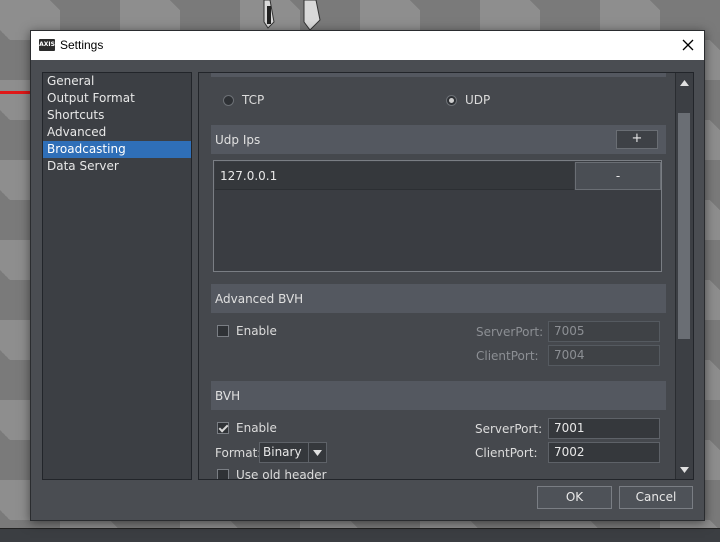 This screenshot has height=542, width=720. I want to click on nav-item-data-server: Data Server, so click(117, 166).